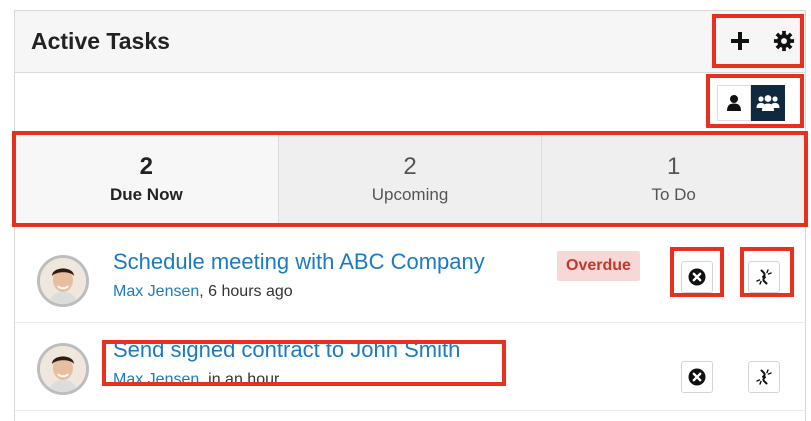  I want to click on status-badge: Overdue, so click(598, 266).